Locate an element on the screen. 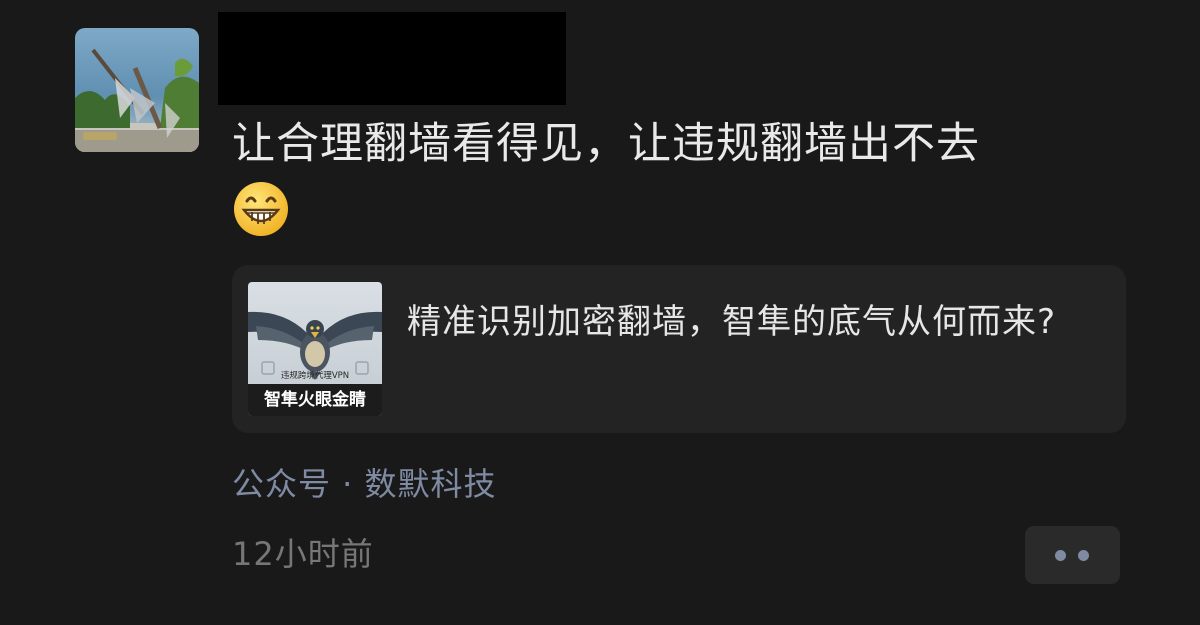 This screenshot has width=1200, height=625. post-text: 让合理翻墙看得见，让违规翻墙出不去 is located at coordinates (606, 144).